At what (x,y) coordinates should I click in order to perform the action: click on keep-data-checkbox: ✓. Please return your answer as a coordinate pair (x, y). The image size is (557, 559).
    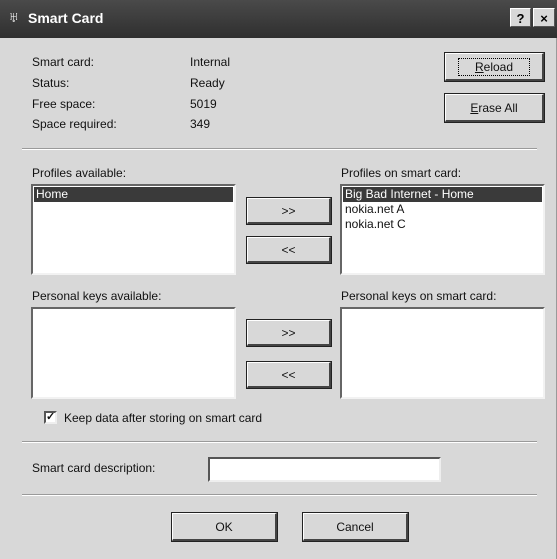
    Looking at the image, I should click on (50, 417).